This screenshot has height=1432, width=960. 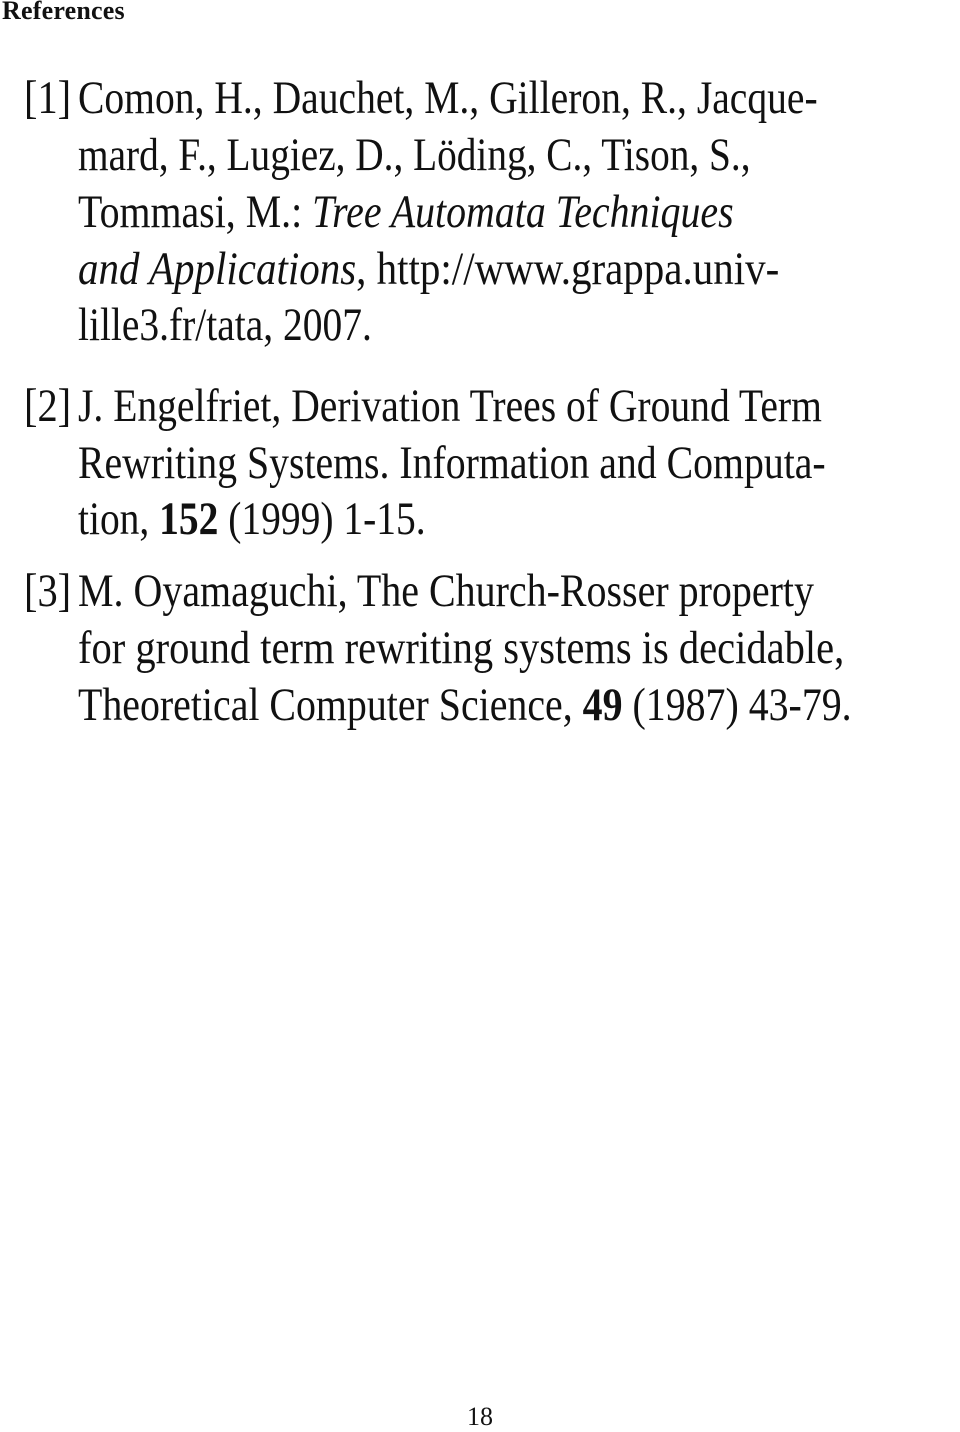 I want to click on volume-number: 152, so click(x=189, y=519).